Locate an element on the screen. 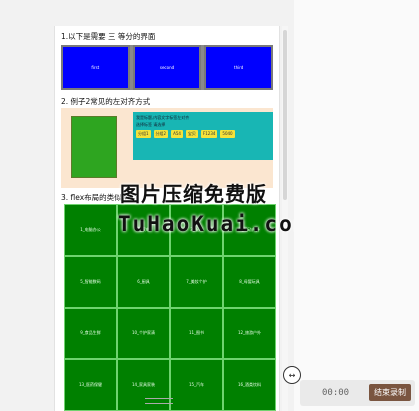 The image size is (419, 411). stop-recording-button: 结束录制 is located at coordinates (390, 392).